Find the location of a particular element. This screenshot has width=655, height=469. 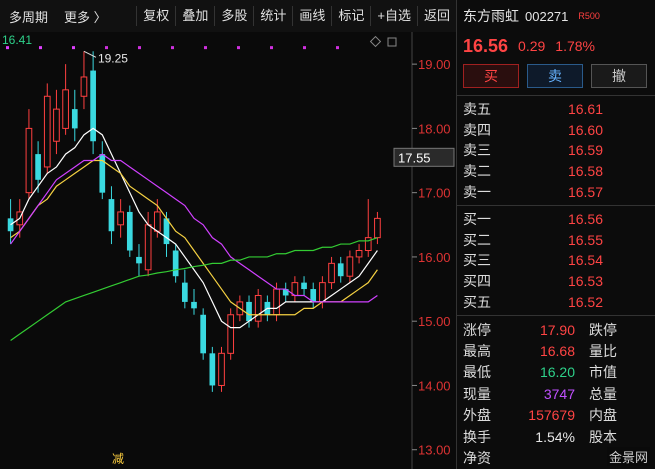

overlay-button: 叠加 is located at coordinates (194, 16).